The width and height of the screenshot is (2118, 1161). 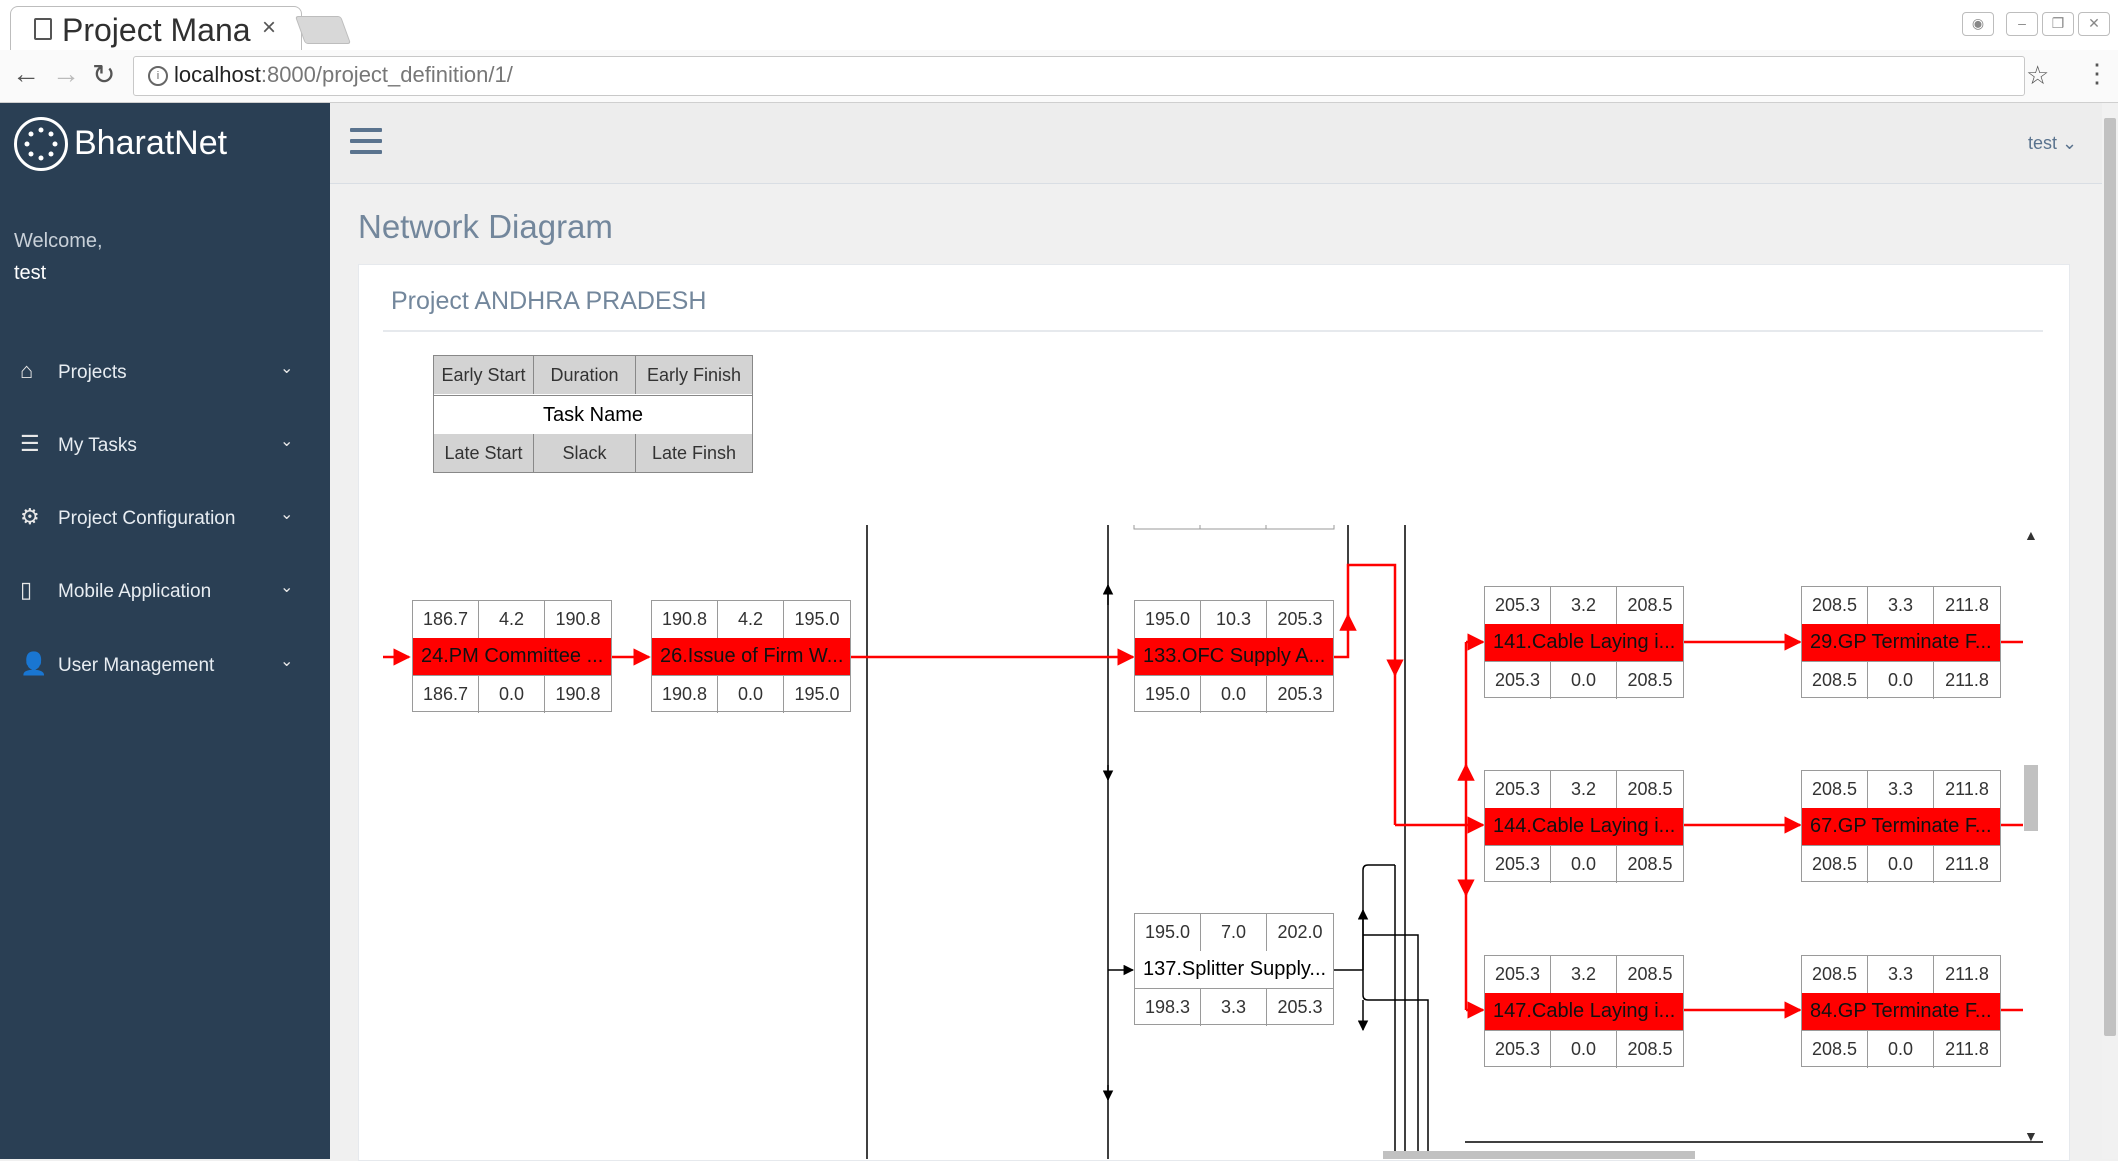 What do you see at coordinates (26, 74) in the screenshot?
I see `back-icon: ←` at bounding box center [26, 74].